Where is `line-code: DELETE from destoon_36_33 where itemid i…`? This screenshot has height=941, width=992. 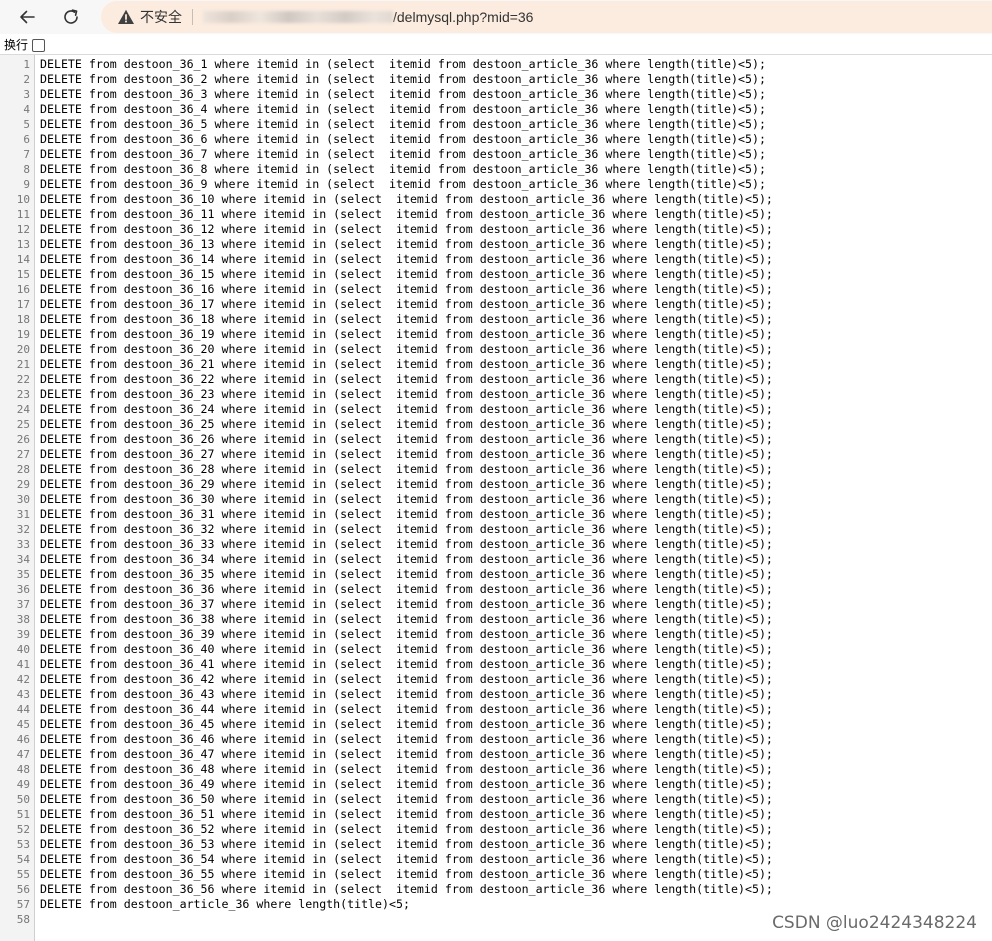 line-code: DELETE from destoon_36_33 where itemid i… is located at coordinates (406, 544).